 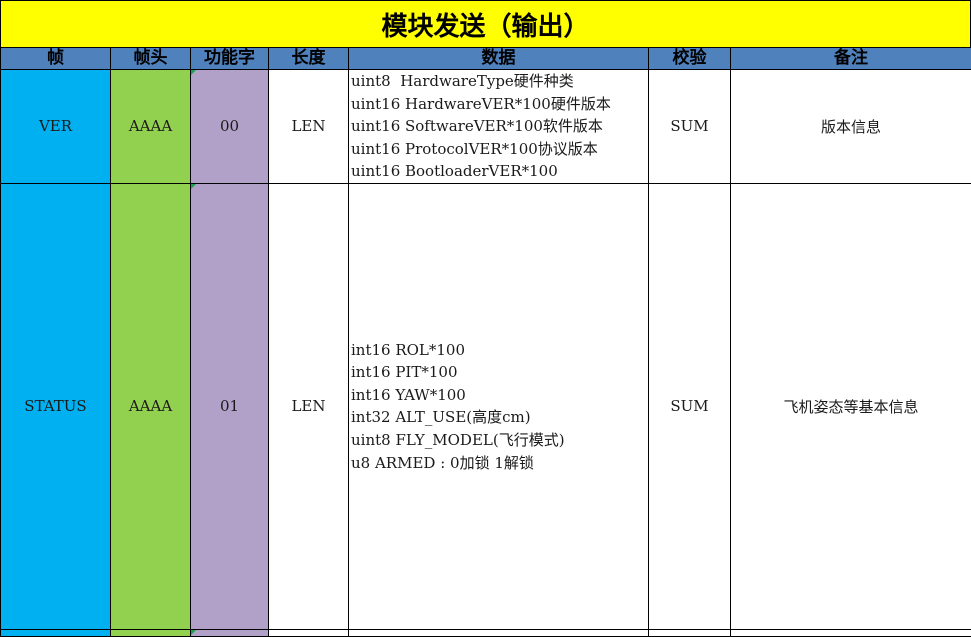 What do you see at coordinates (230, 406) in the screenshot?
I see `cell-function-word: 01` at bounding box center [230, 406].